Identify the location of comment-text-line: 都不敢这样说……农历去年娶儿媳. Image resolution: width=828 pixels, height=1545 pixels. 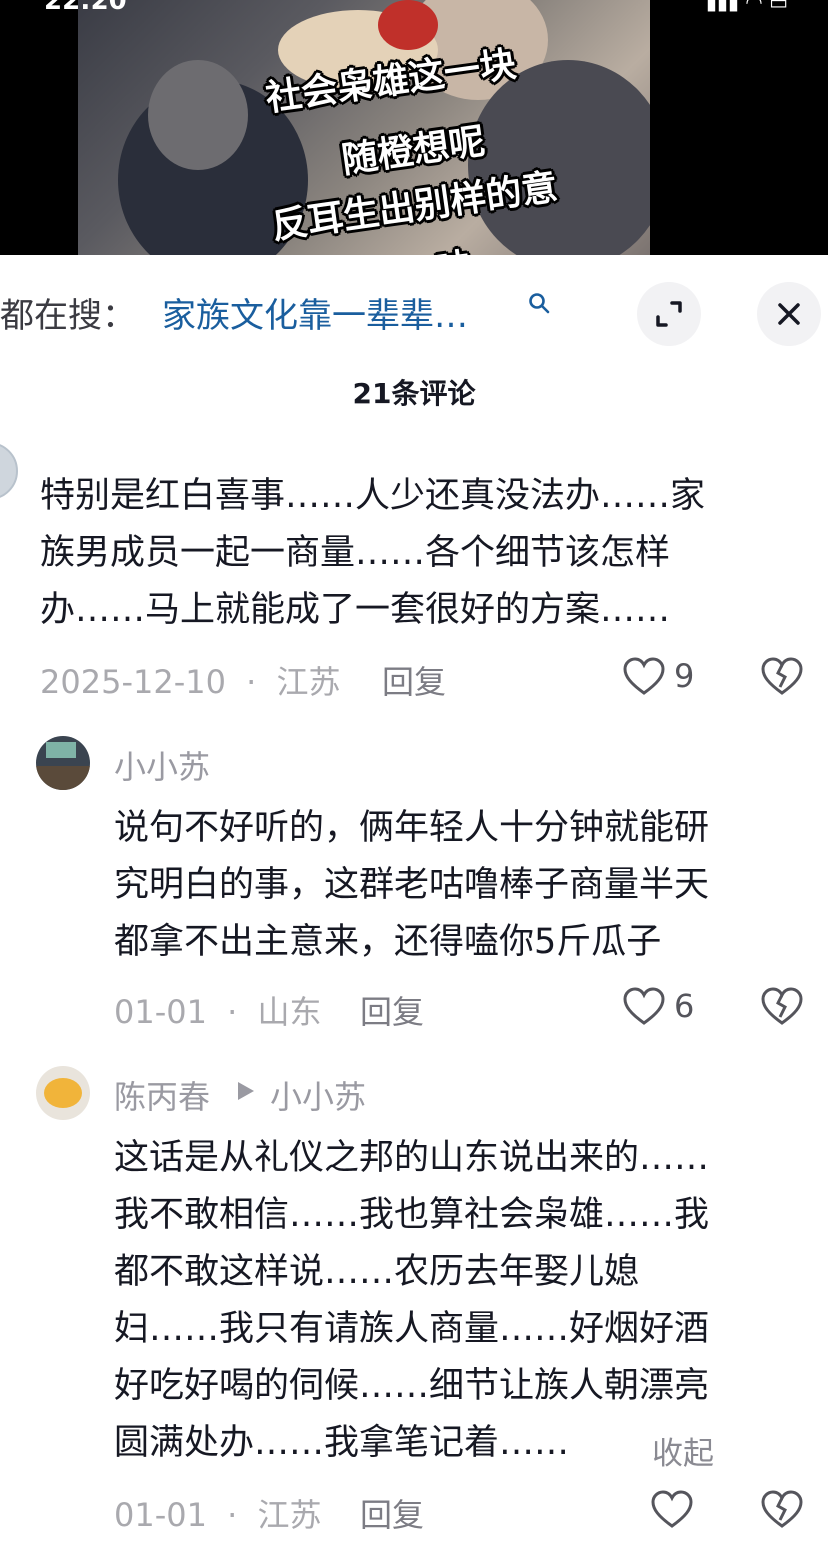
(377, 1272).